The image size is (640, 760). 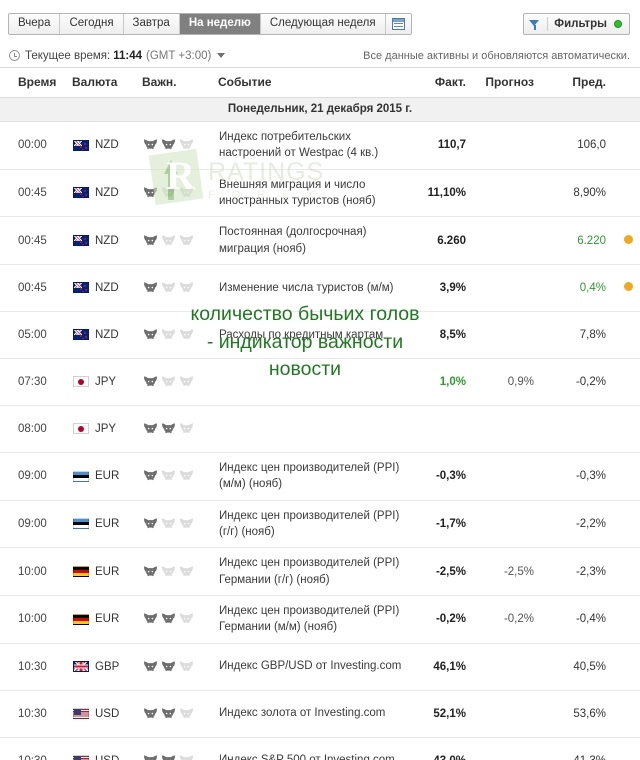 What do you see at coordinates (107, 713) in the screenshot?
I see `currency-code: USD` at bounding box center [107, 713].